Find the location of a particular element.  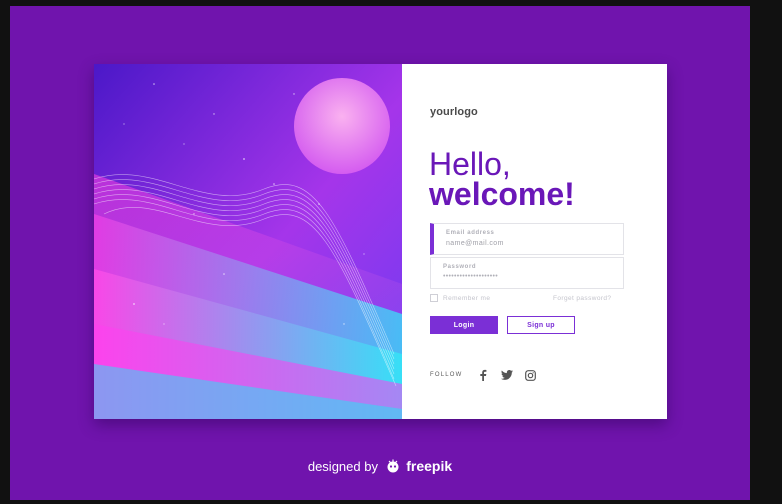

greeting-line-2: welcome! is located at coordinates (502, 194).